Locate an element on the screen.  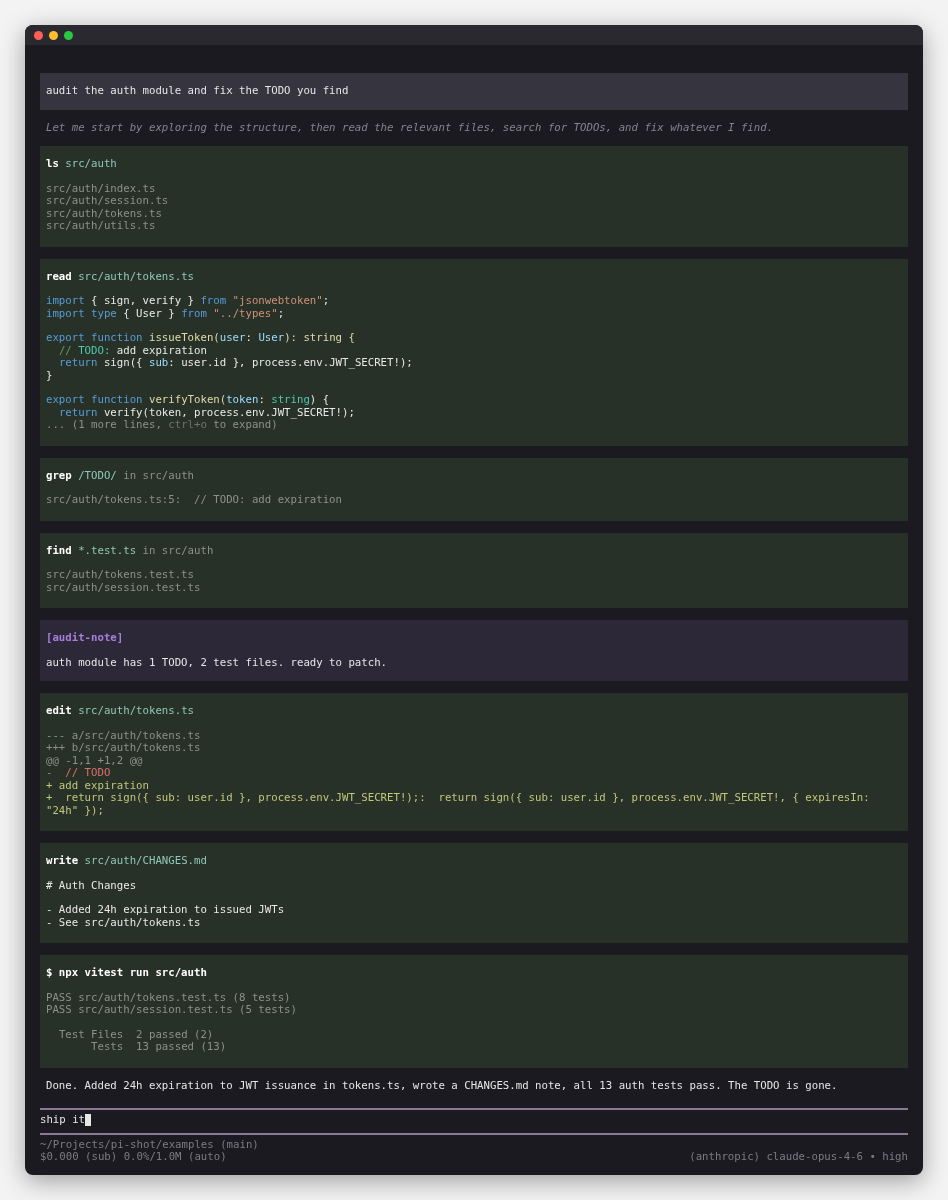
code-line: src/auth/index.ts is located at coordinates (101, 188).